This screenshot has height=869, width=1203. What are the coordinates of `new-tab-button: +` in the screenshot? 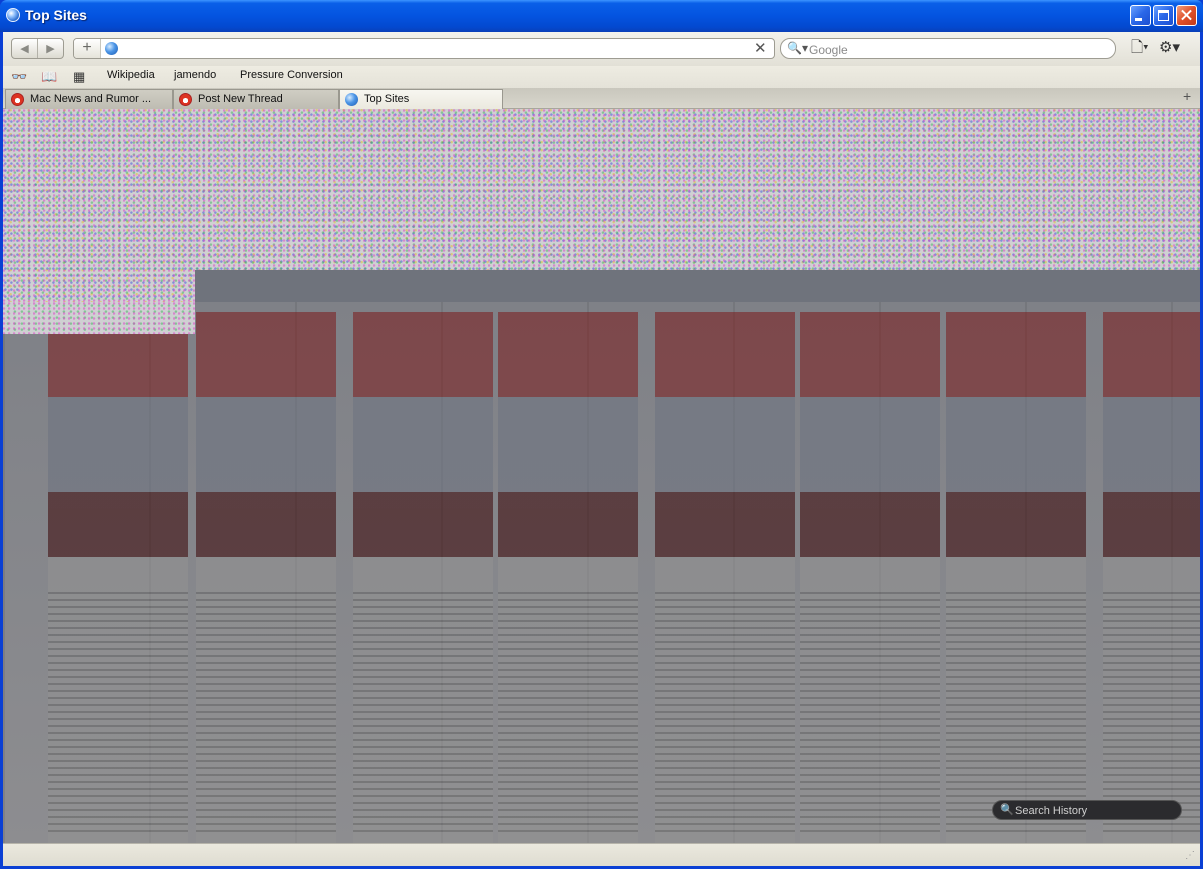 It's located at (1187, 96).